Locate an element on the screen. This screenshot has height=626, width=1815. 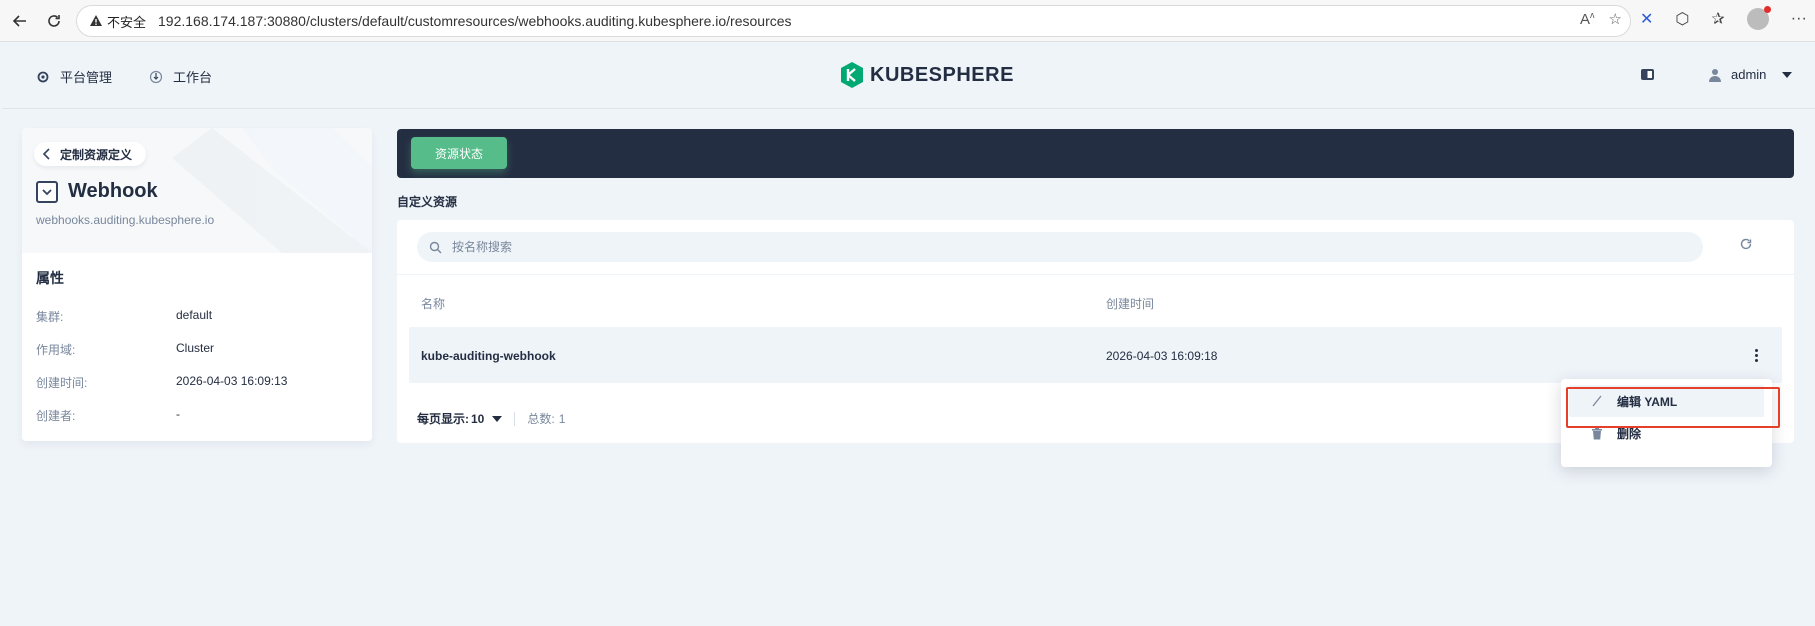
property-value: Cluster is located at coordinates (195, 348).